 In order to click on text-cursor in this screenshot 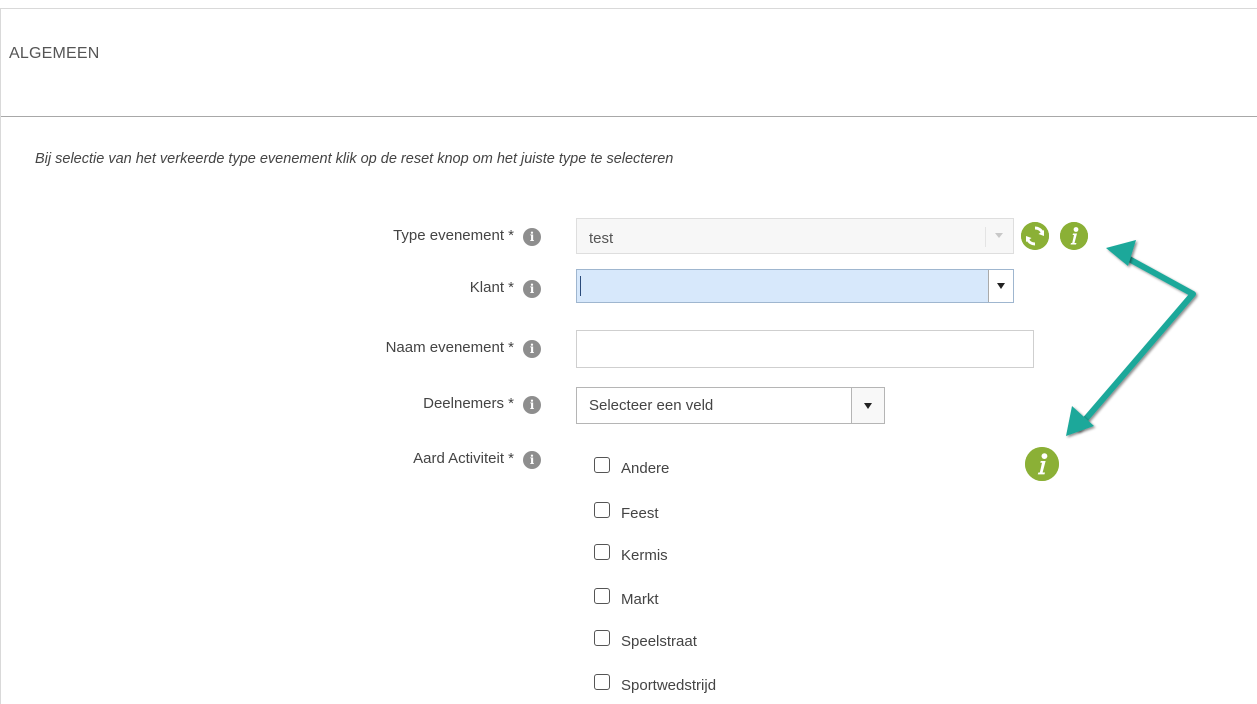, I will do `click(580, 286)`.